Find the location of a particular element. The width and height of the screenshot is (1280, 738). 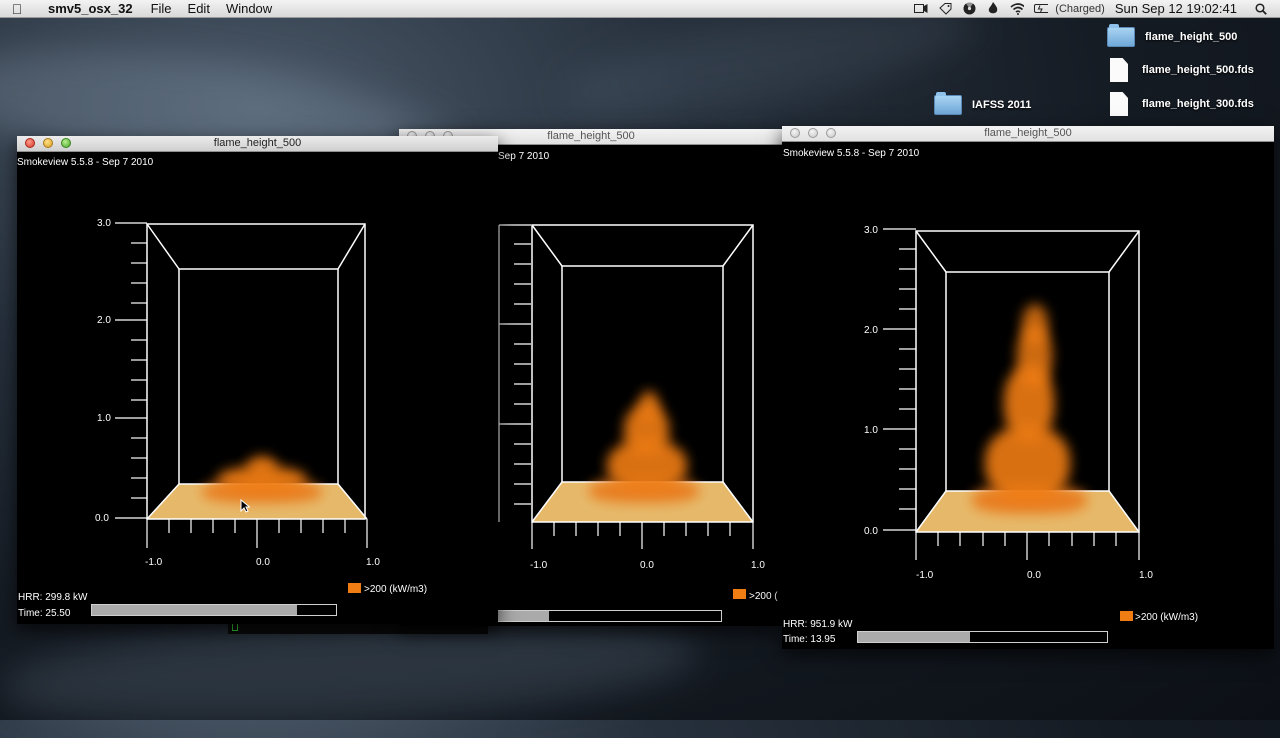

desktop-item-flame-height-500-folder: flame_height_500 is located at coordinates (1172, 35).